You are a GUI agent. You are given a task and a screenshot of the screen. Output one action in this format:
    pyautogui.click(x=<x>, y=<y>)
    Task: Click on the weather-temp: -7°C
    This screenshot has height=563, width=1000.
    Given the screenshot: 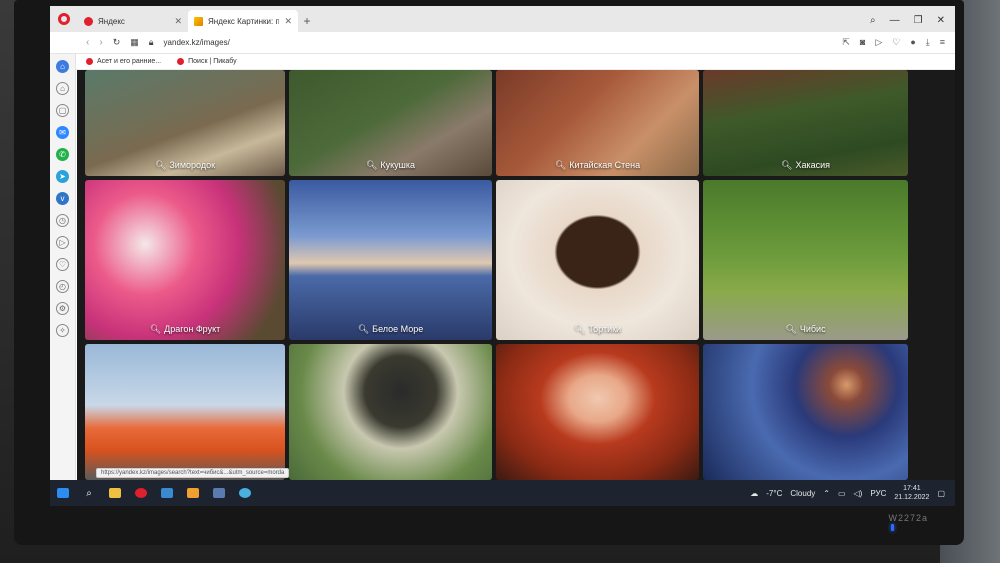 What is the action you would take?
    pyautogui.click(x=774, y=493)
    